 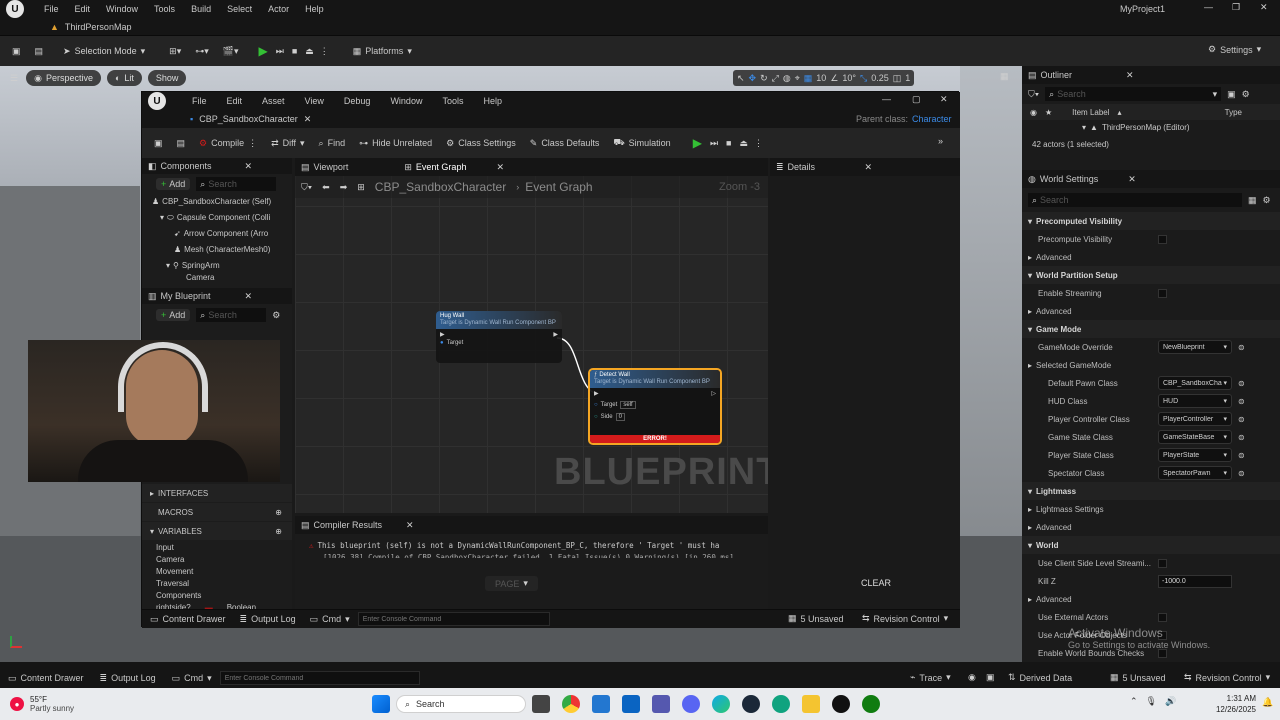 What do you see at coordinates (1151, 581) in the screenshot?
I see `property-row: Kill Z` at bounding box center [1151, 581].